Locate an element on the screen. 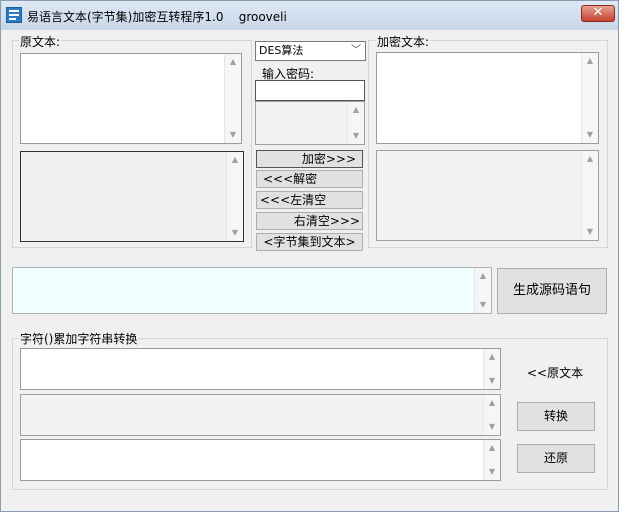  clear-right-button-label: 右清空>>> is located at coordinates (326, 221).